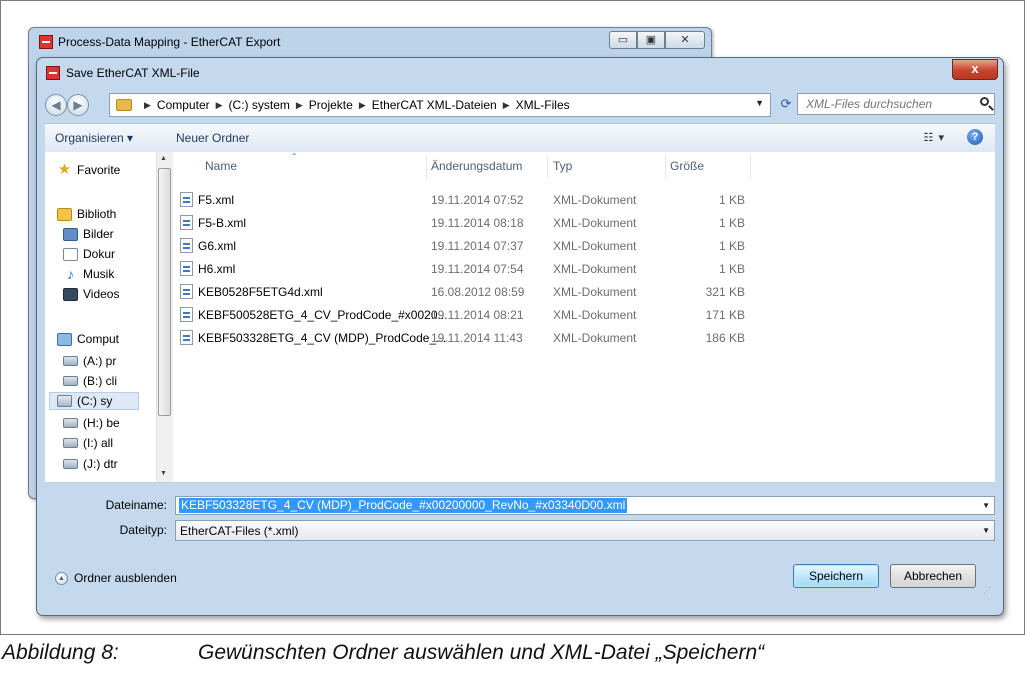 This screenshot has height=676, width=1025. I want to click on filetype-select: EtherCAT-Files (*.xml) ▼, so click(585, 530).